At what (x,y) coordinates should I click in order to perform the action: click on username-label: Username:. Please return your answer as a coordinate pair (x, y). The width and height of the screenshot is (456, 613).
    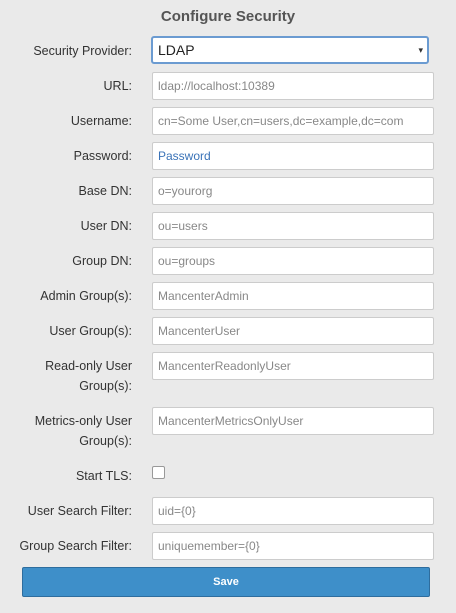
    Looking at the image, I should click on (101, 121).